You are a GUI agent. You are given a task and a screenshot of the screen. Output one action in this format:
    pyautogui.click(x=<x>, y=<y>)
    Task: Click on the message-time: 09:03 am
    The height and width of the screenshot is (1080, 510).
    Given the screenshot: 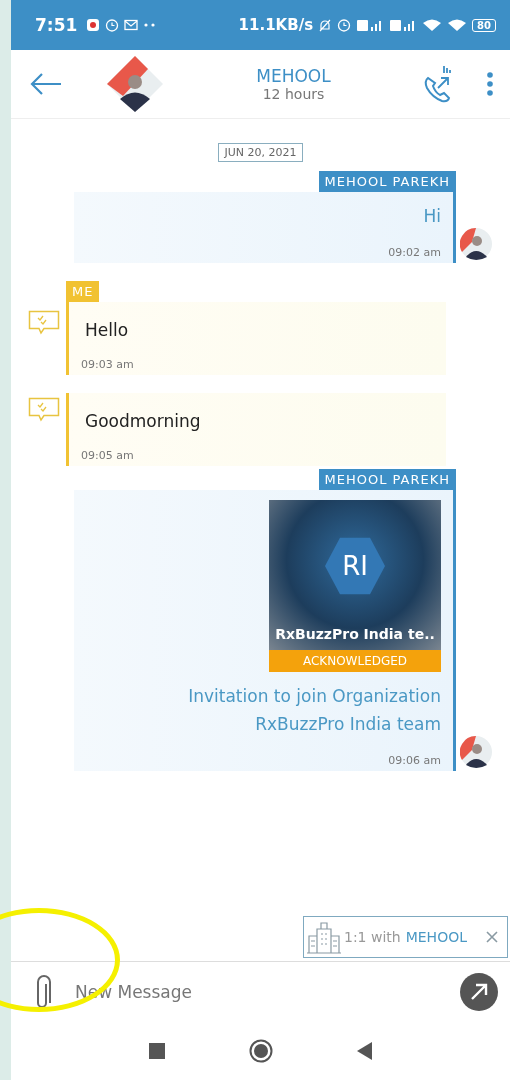 What is the action you would take?
    pyautogui.click(x=108, y=364)
    